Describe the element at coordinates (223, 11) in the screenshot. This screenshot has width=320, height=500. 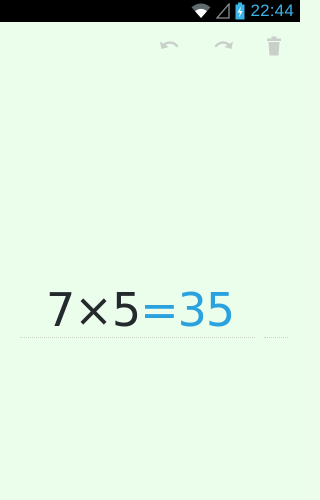
I see `signal-icon` at that location.